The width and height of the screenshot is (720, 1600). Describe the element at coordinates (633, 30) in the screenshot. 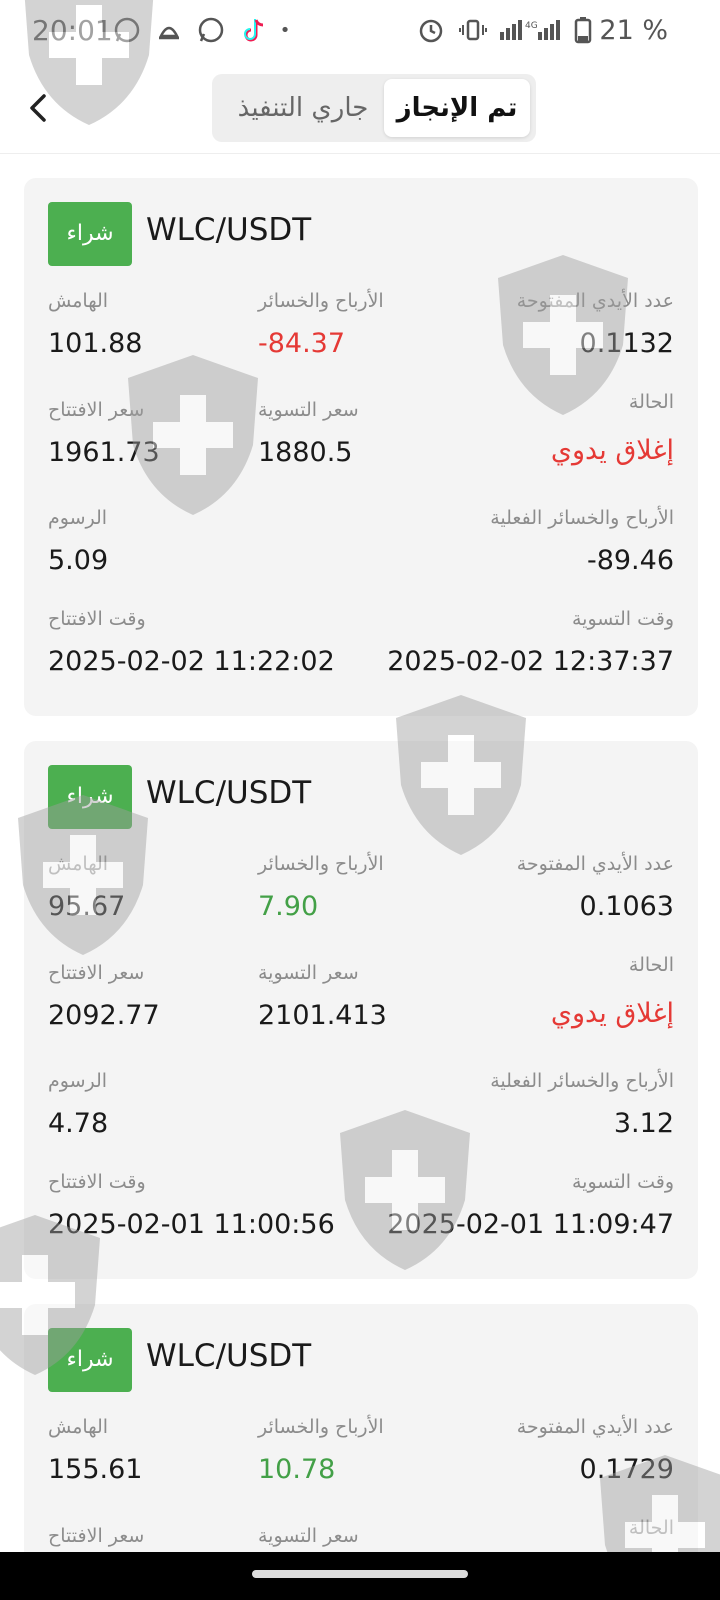

I see `battery-percent: 21 %` at that location.